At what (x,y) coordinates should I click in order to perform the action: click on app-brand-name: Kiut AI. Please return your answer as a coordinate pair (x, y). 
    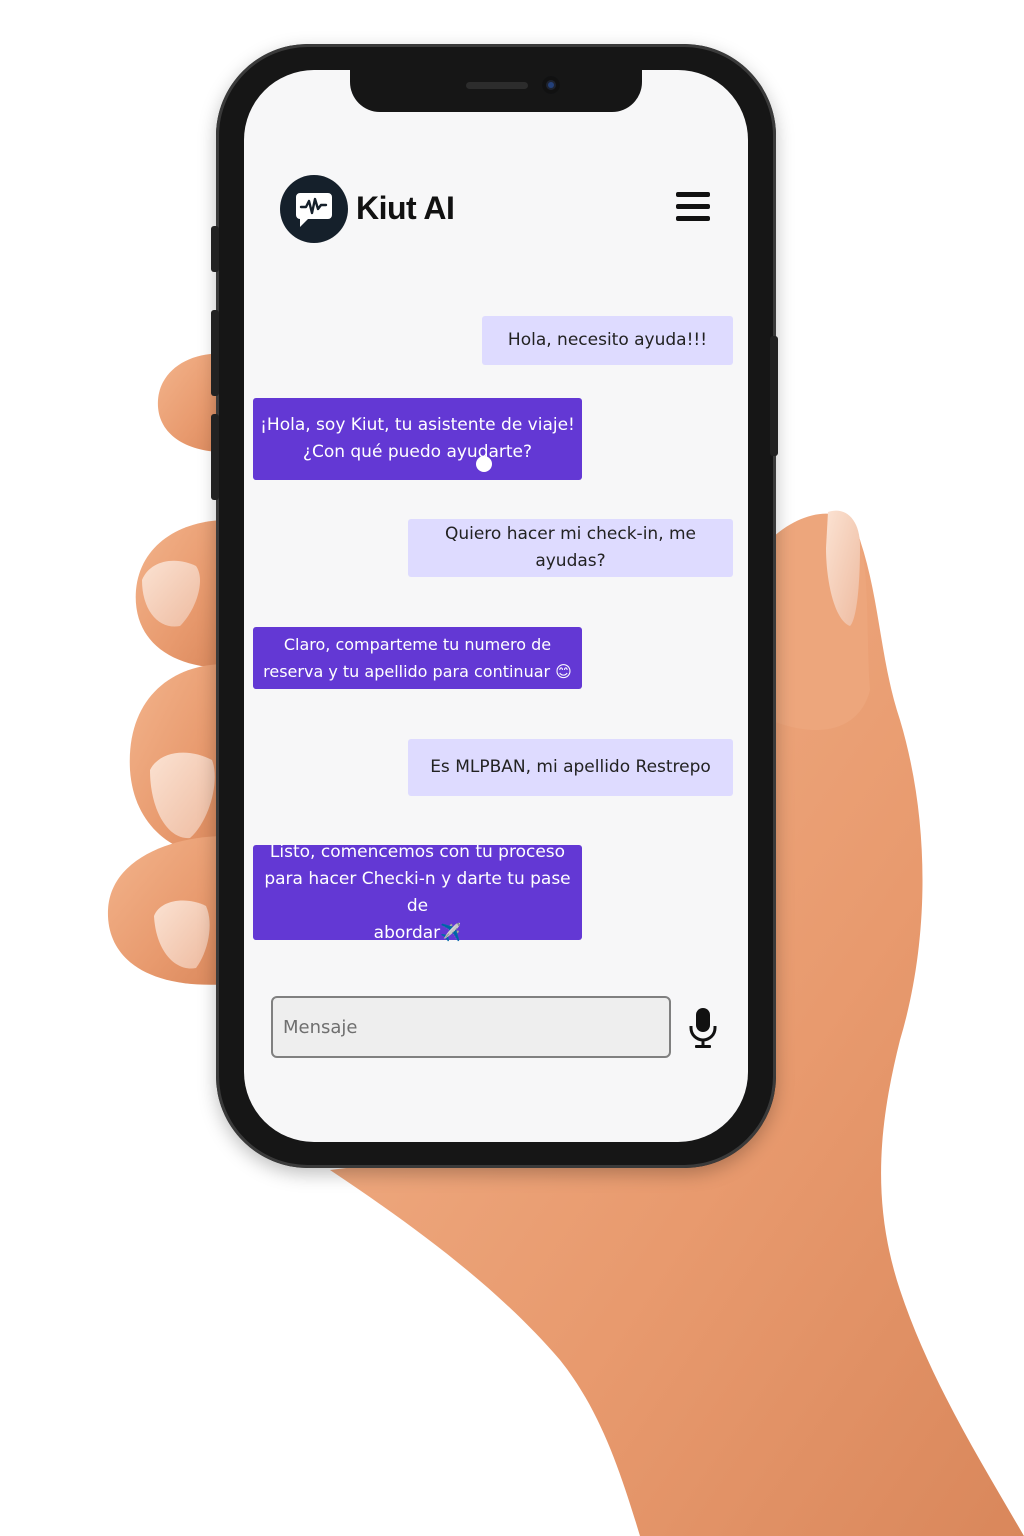
    Looking at the image, I should click on (405, 208).